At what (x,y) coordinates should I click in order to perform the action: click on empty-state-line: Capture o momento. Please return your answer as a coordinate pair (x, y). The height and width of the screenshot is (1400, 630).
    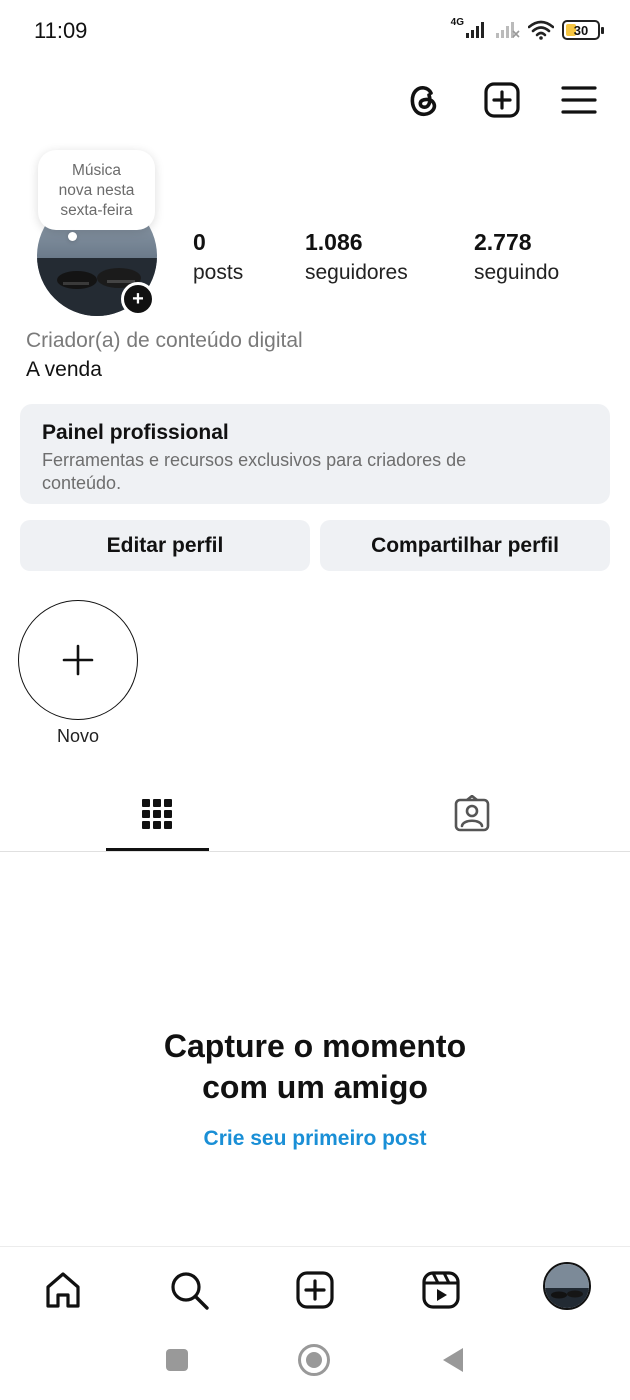
    Looking at the image, I should click on (315, 1046).